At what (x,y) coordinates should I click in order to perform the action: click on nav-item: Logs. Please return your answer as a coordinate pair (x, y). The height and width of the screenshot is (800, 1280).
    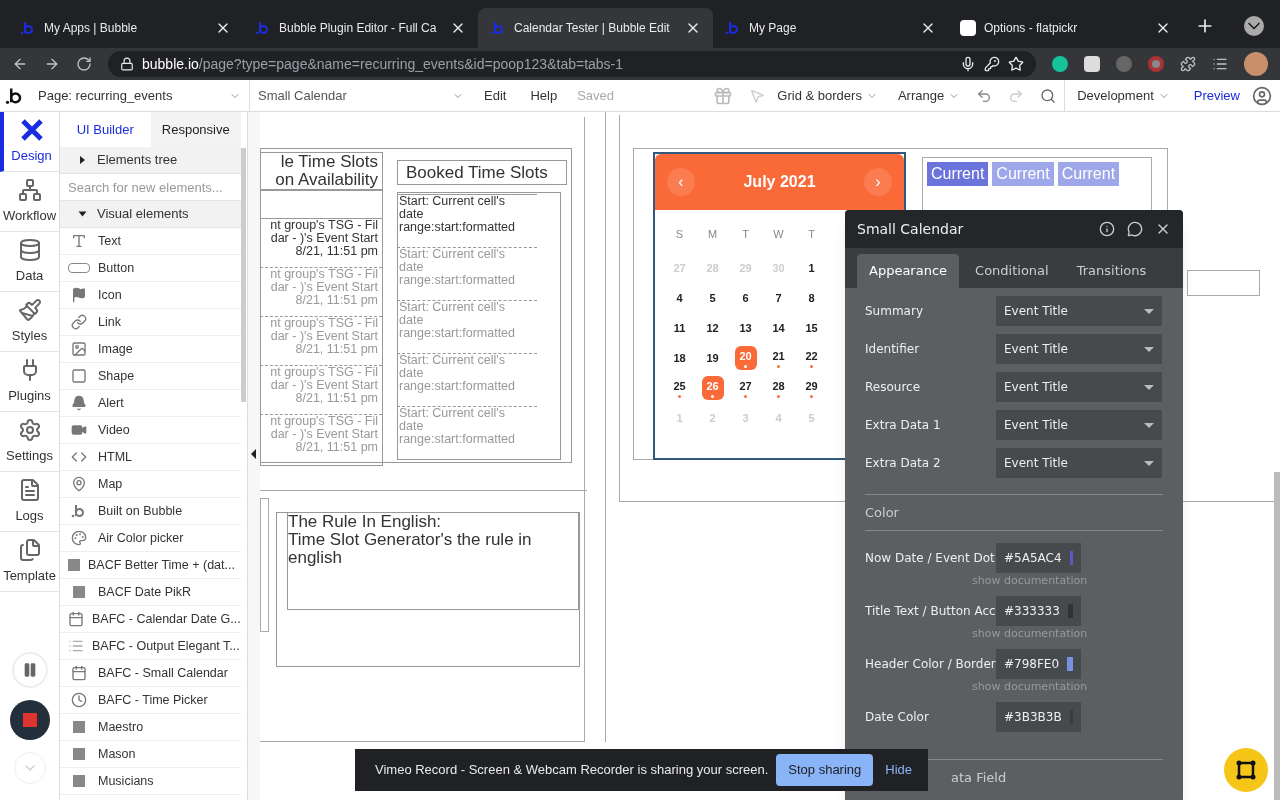
    Looking at the image, I should click on (29, 502).